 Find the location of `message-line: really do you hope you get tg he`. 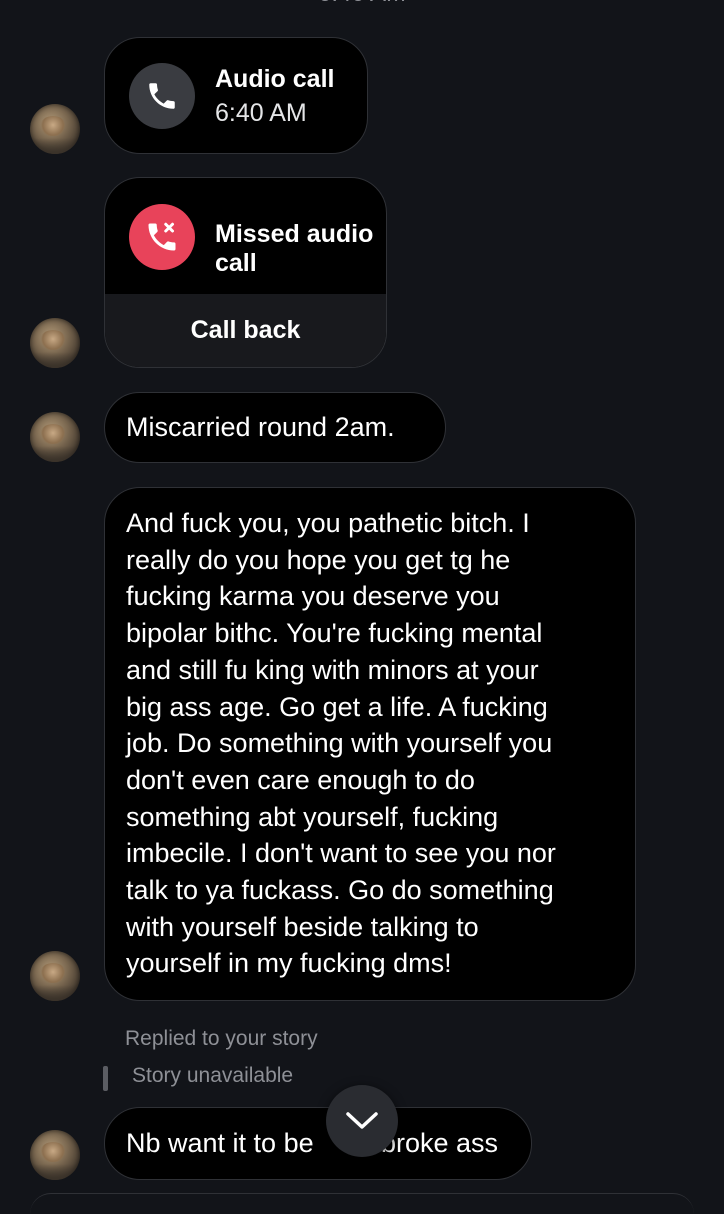

message-line: really do you hope you get tg he is located at coordinates (318, 559).